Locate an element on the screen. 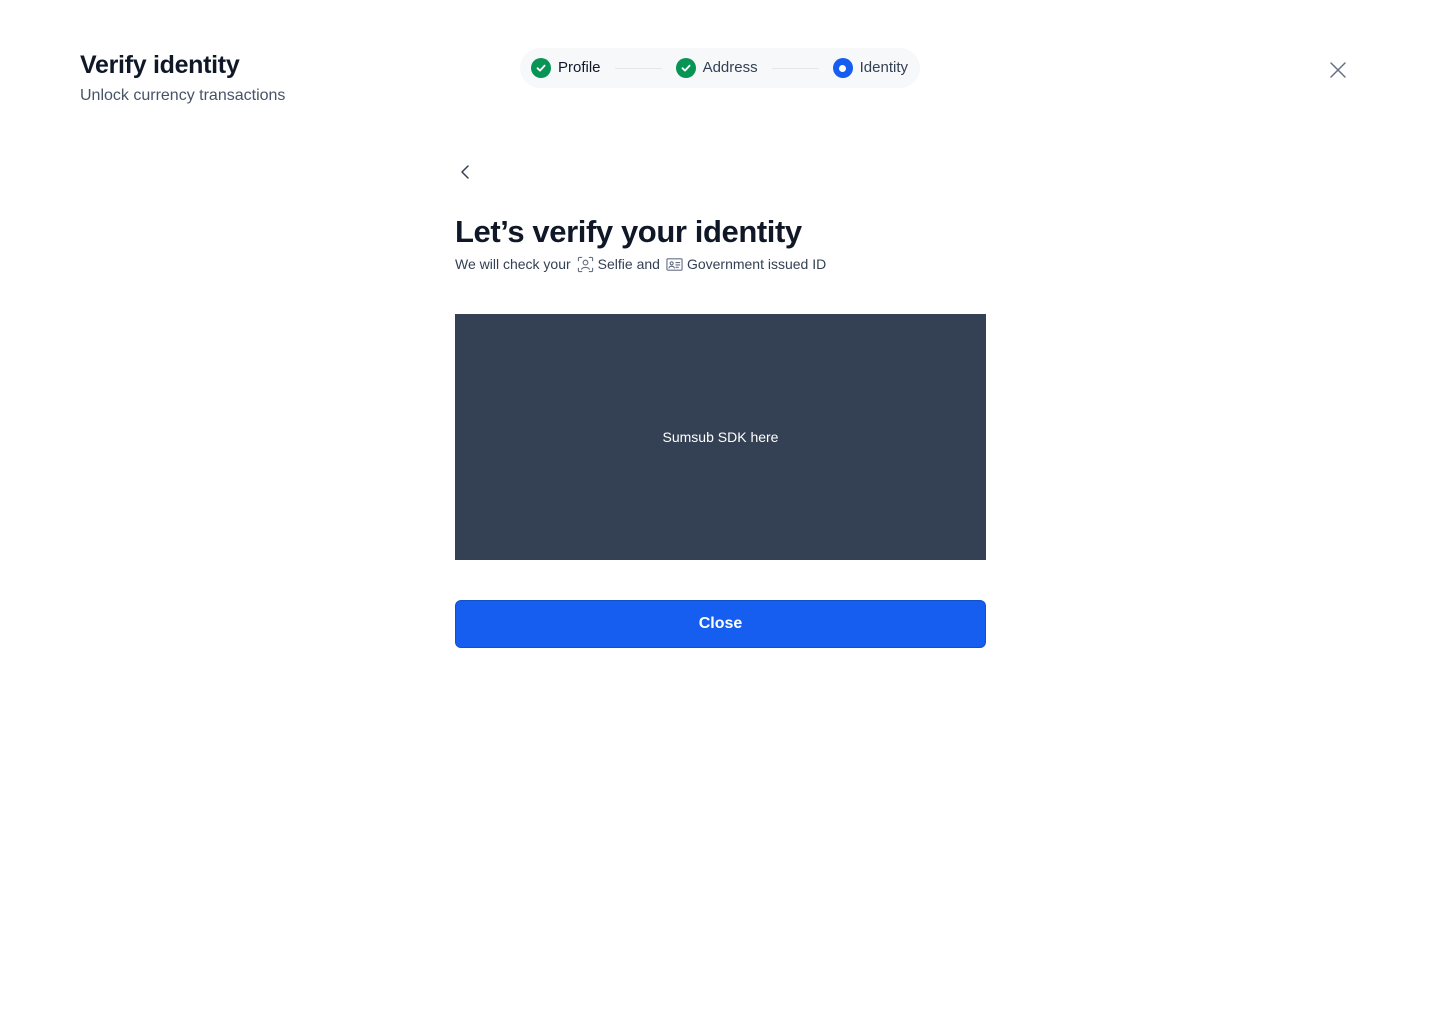 This screenshot has width=1440, height=1024. chevron-left-icon is located at coordinates (465, 172).